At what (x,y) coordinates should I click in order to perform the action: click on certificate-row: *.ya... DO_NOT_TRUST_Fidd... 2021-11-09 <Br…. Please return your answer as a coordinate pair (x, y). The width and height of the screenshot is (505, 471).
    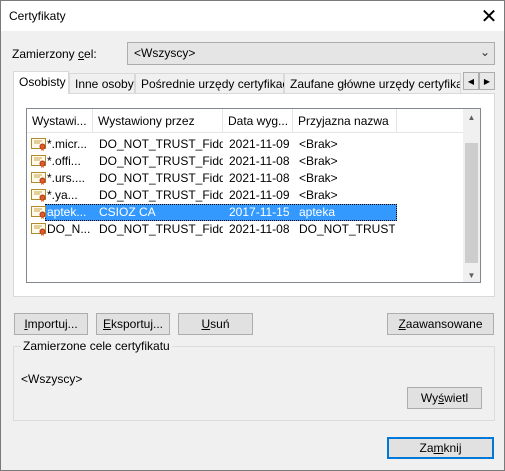
    Looking at the image, I should click on (245, 195).